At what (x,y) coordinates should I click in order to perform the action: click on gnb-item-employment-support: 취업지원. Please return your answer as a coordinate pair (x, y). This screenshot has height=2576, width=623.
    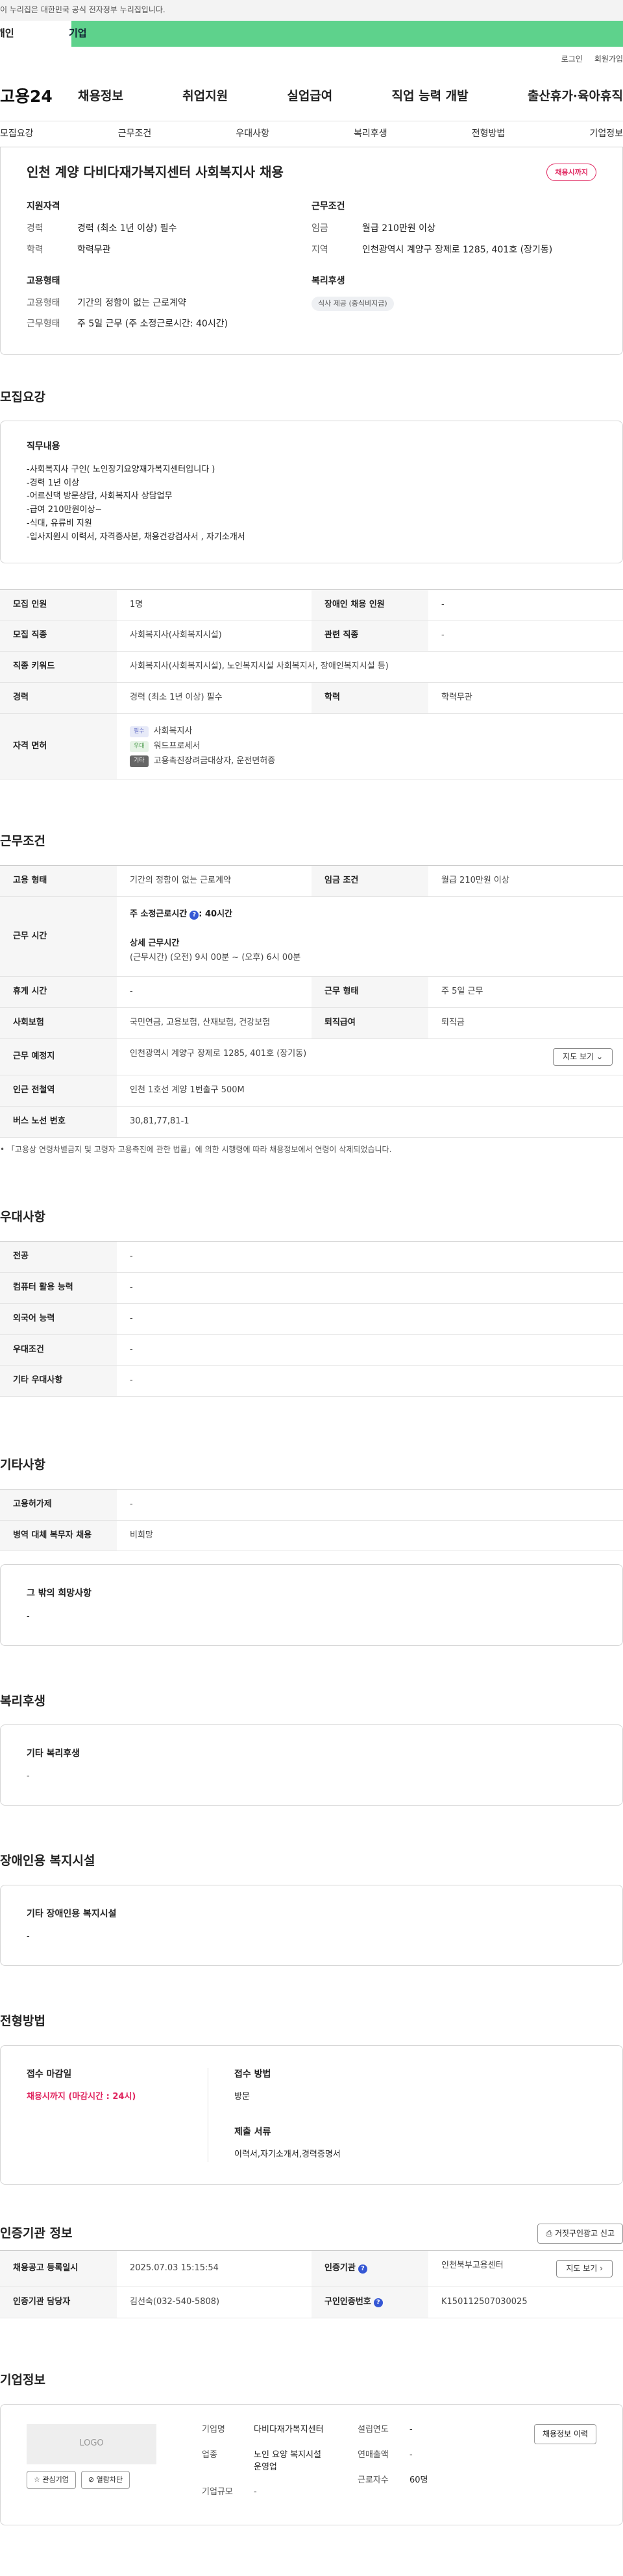
    Looking at the image, I should click on (205, 97).